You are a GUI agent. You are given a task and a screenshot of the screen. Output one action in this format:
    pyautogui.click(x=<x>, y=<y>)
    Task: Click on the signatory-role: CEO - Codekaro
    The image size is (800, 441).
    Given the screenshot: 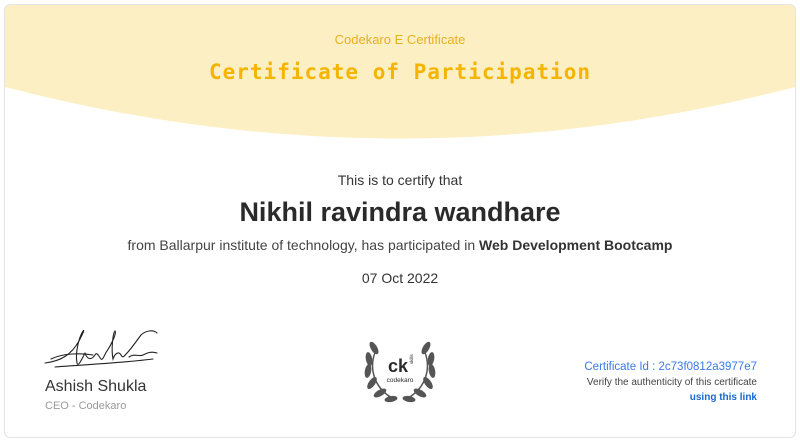 What is the action you would take?
    pyautogui.click(x=86, y=406)
    